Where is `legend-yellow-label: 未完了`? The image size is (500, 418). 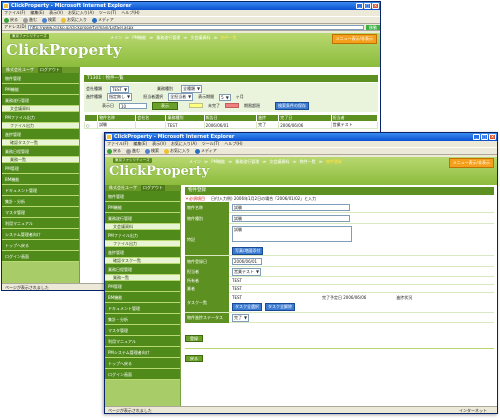
legend-yellow-label: 未完了 is located at coordinates (214, 105).